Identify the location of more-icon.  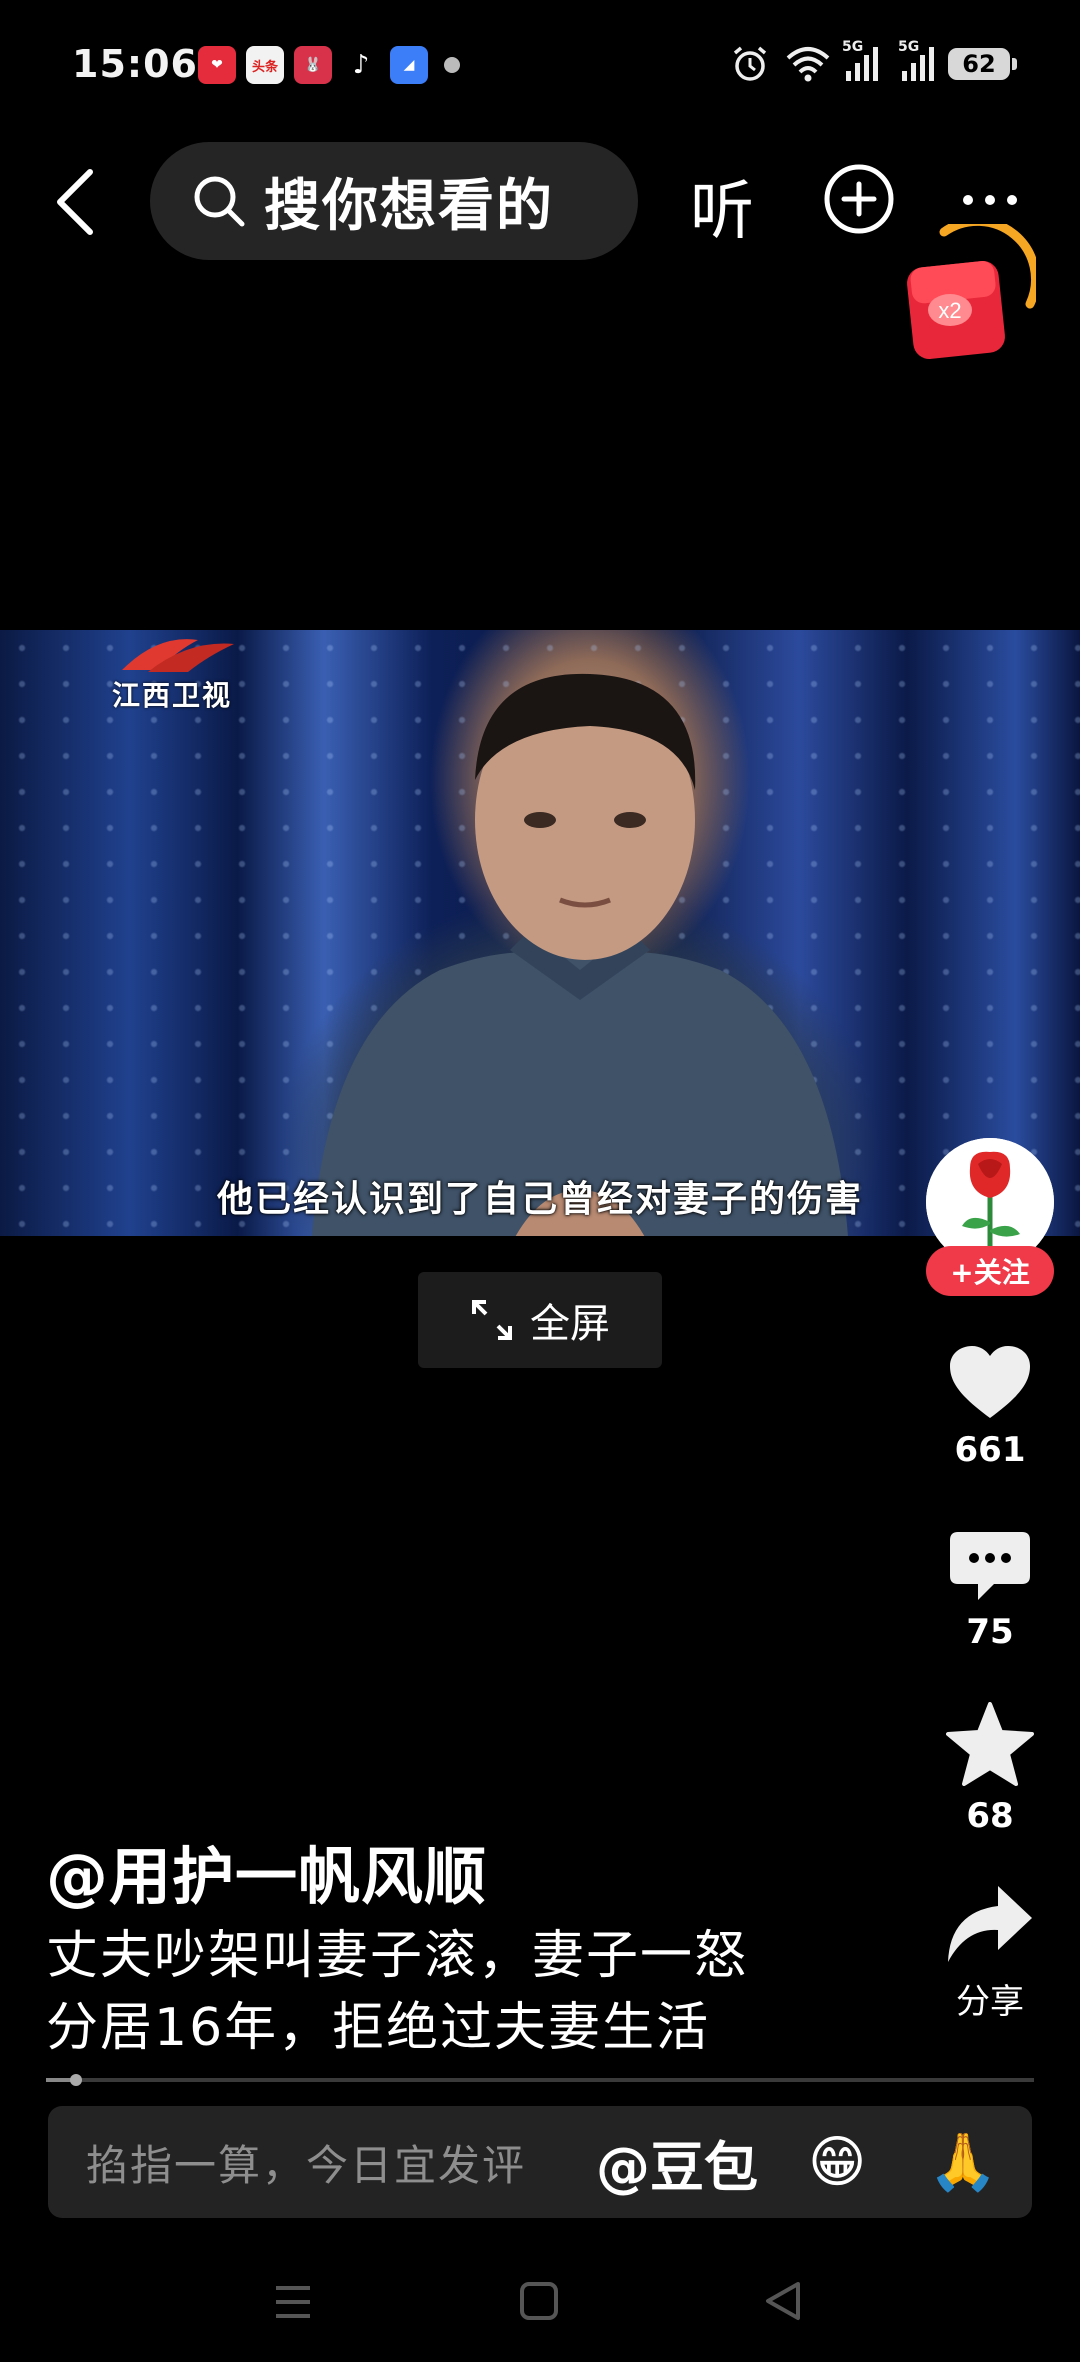
(990, 200).